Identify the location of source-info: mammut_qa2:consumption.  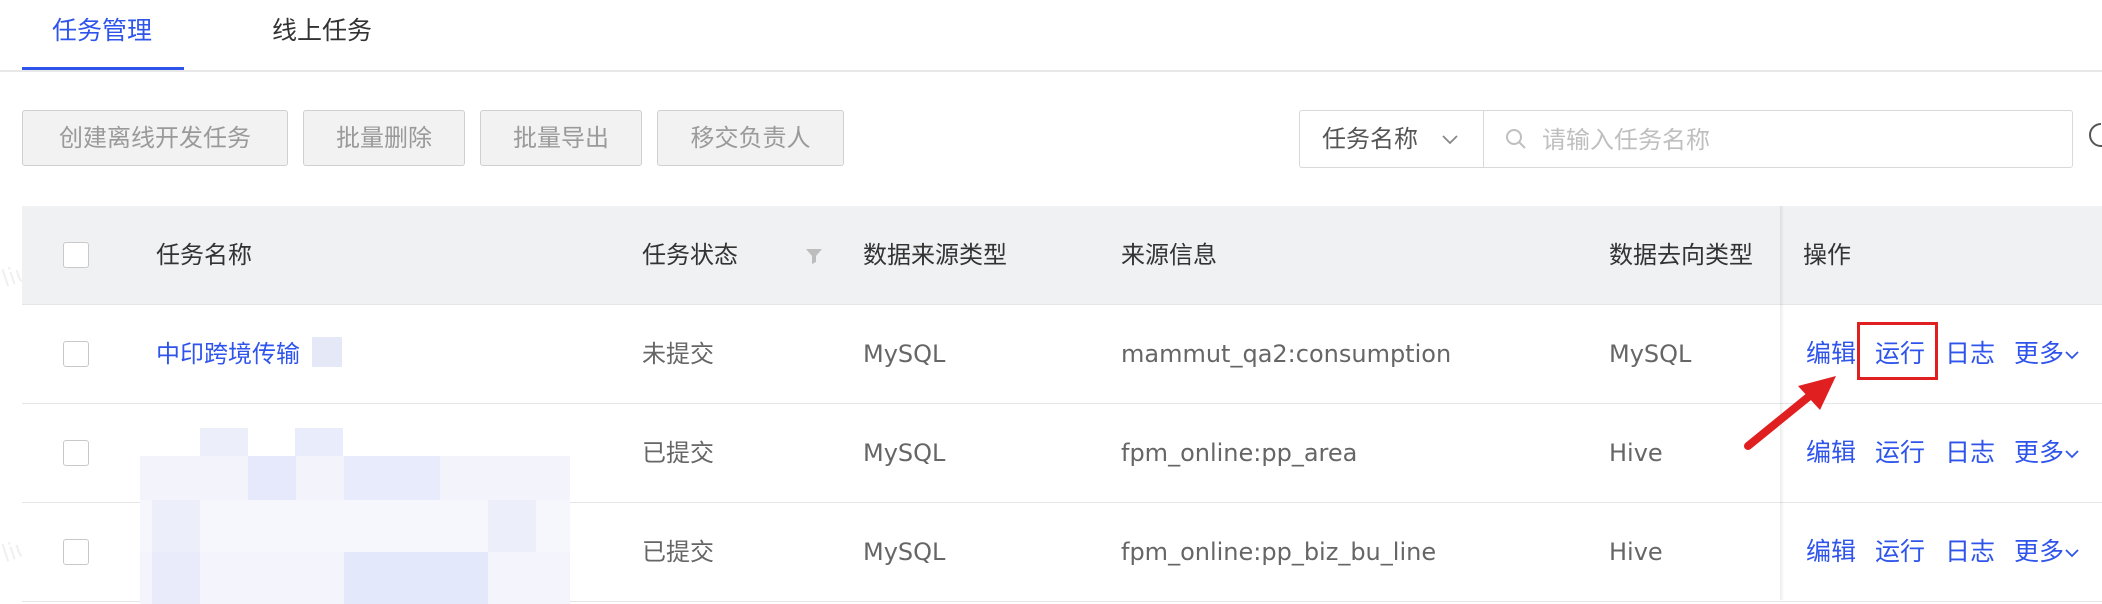
(1286, 354).